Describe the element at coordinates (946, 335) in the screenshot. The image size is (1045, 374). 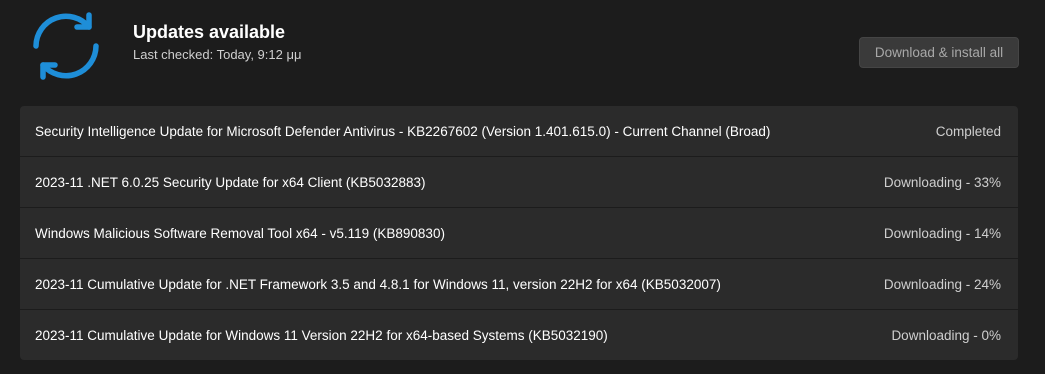
I see `update-status: Downloading - 0%` at that location.